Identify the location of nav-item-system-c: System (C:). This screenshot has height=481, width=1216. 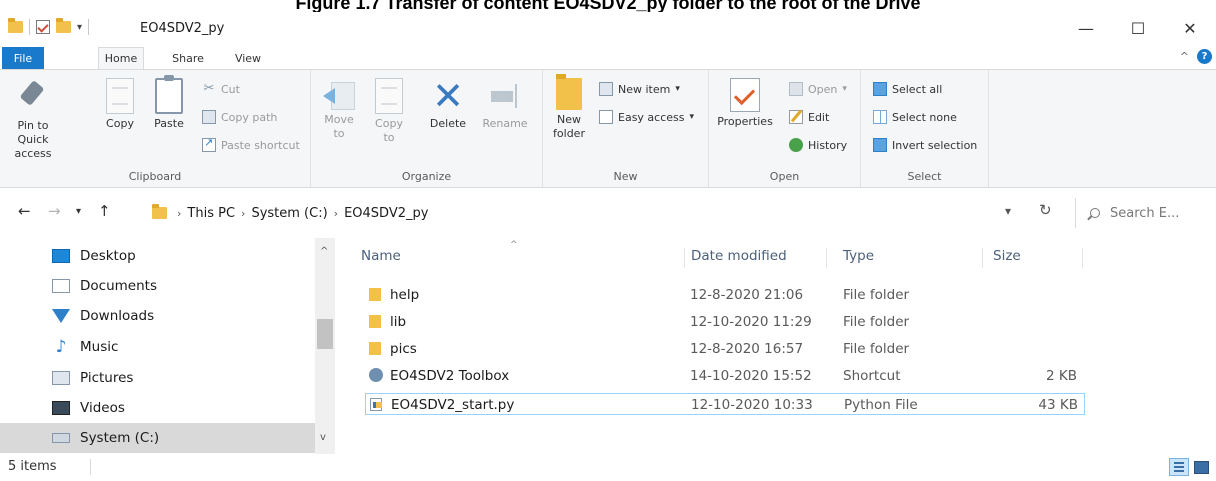
(157, 438).